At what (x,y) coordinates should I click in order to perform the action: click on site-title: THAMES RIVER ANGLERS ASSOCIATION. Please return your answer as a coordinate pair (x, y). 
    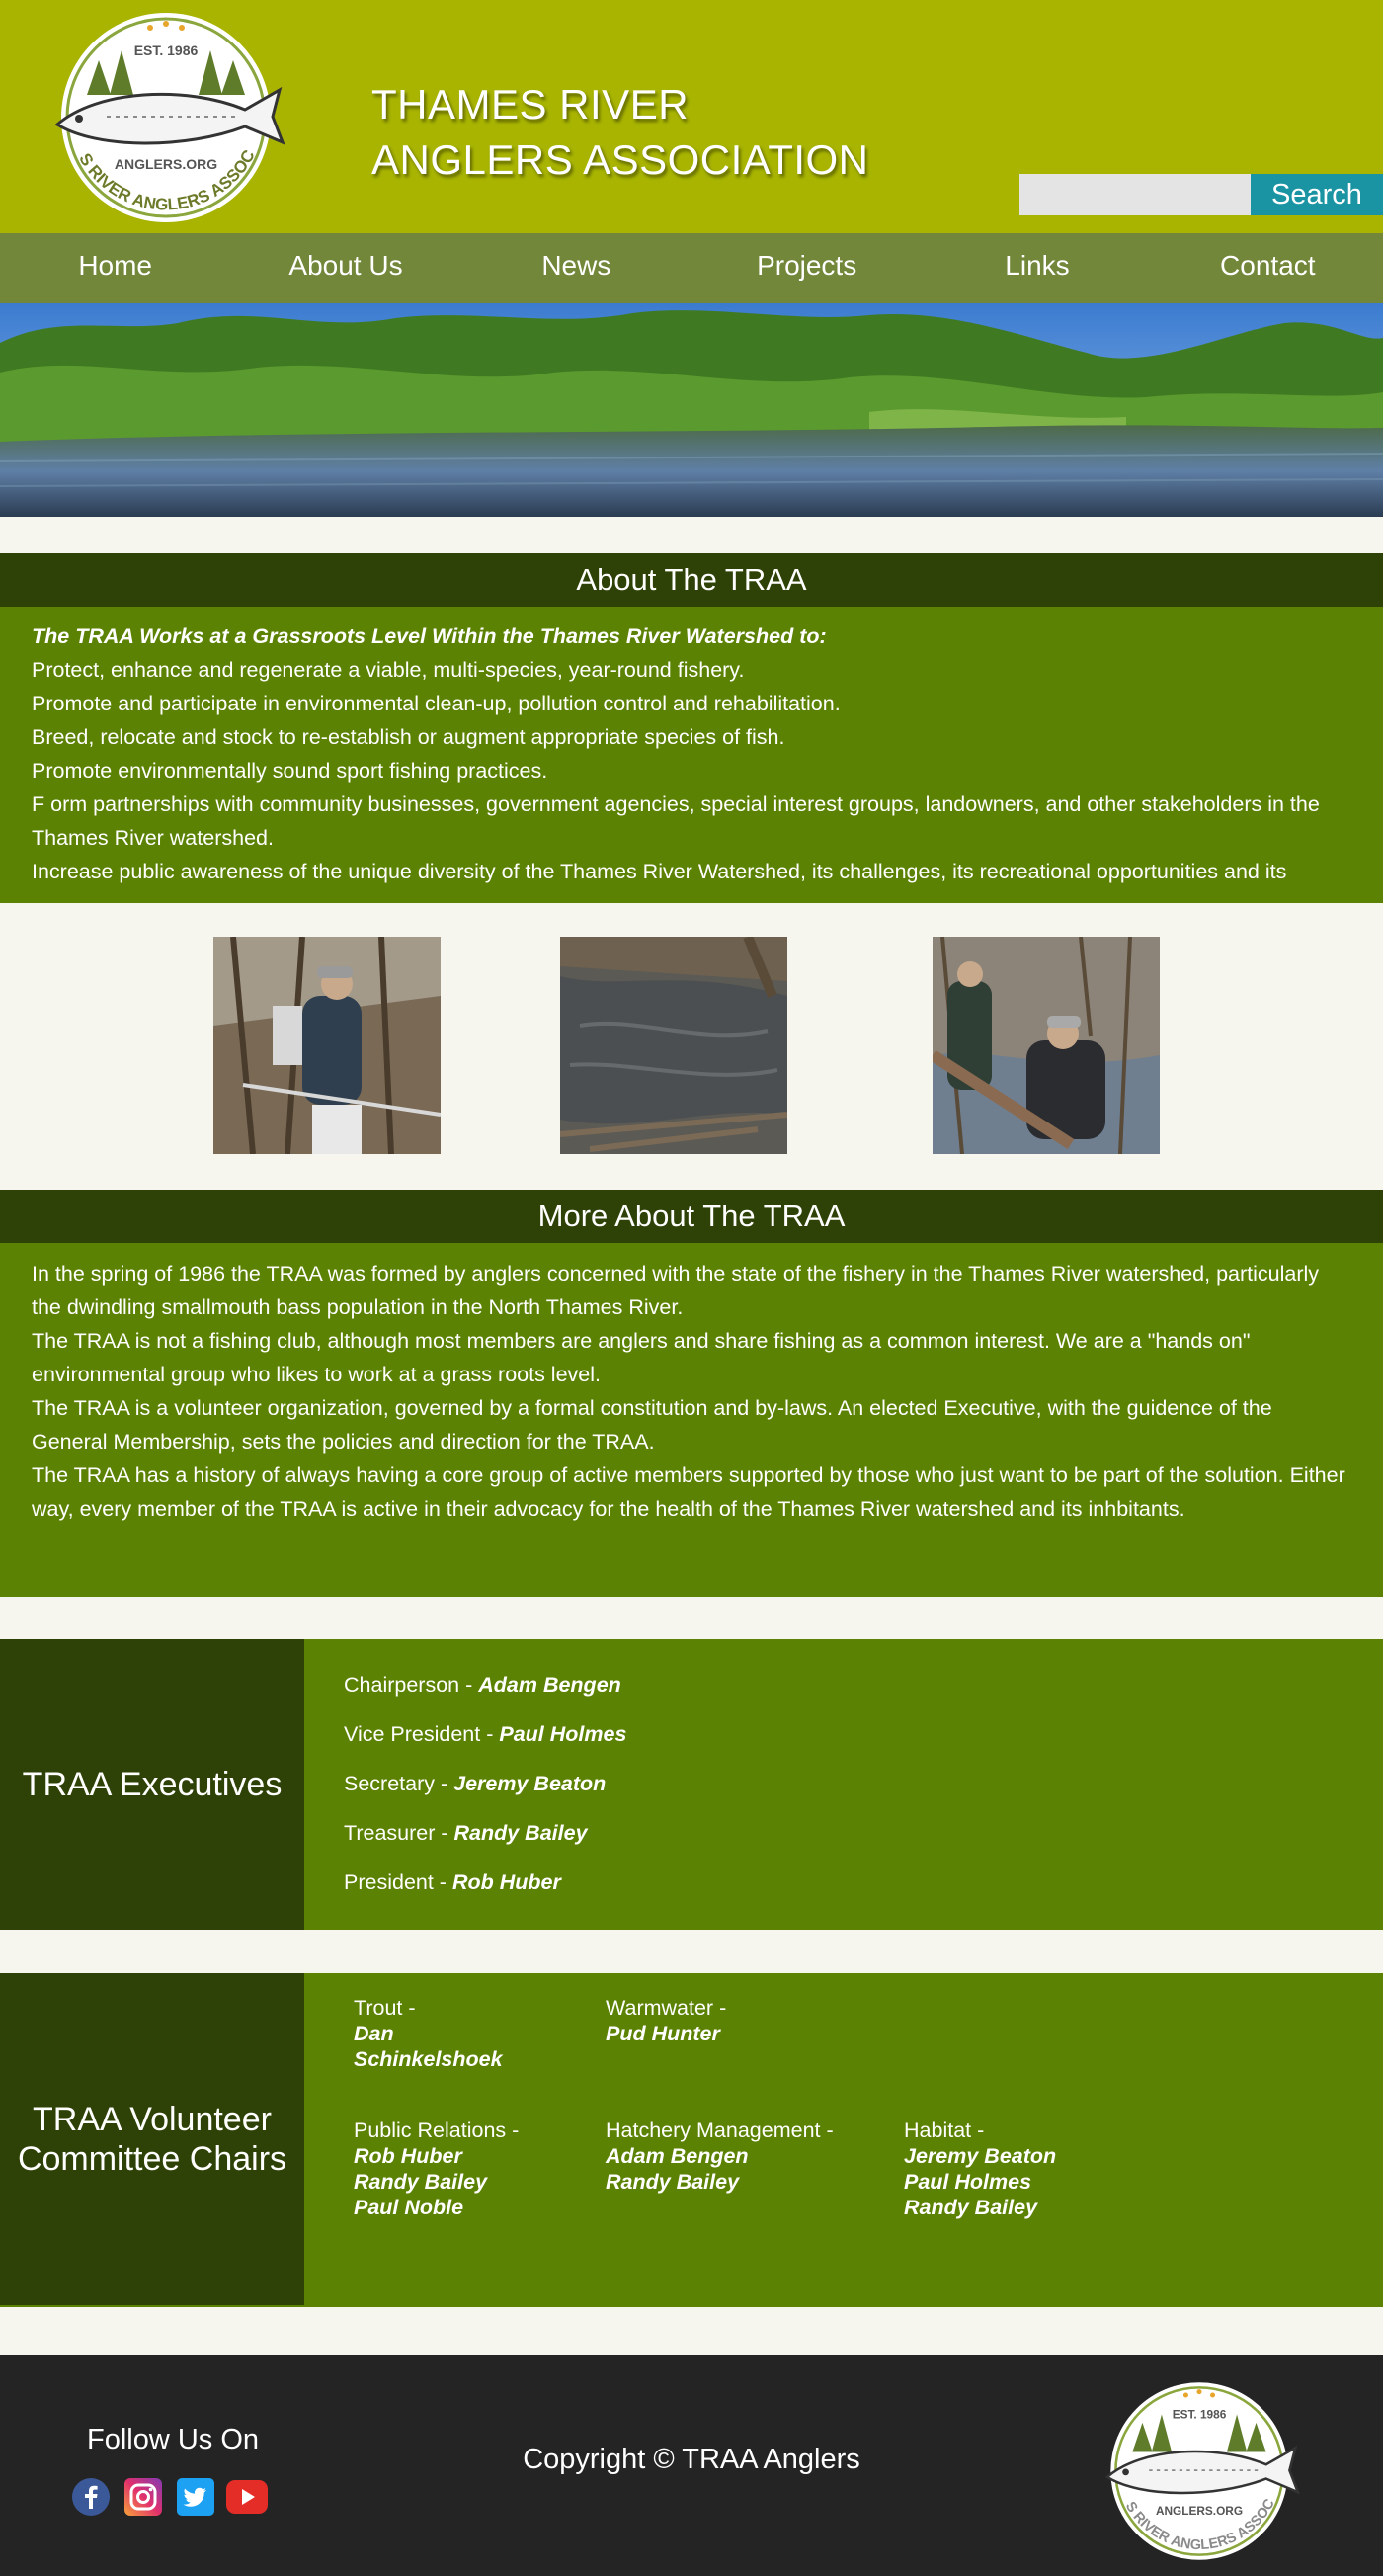
    Looking at the image, I should click on (620, 132).